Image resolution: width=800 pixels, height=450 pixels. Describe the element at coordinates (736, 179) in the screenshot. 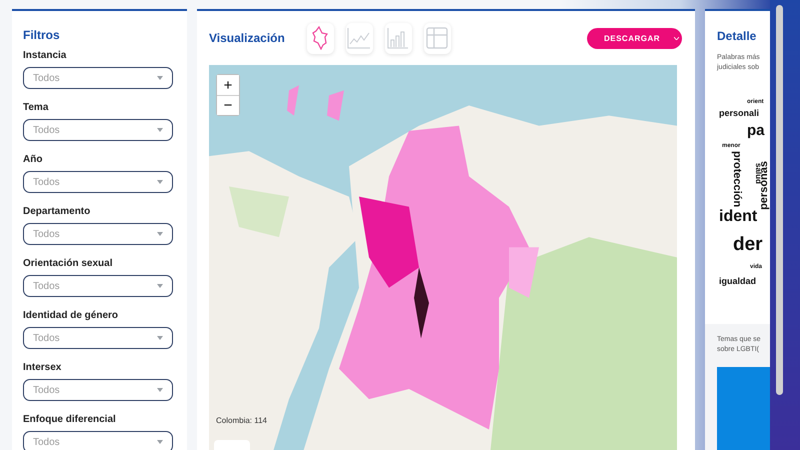

I see `word-cloud-word: protección` at that location.